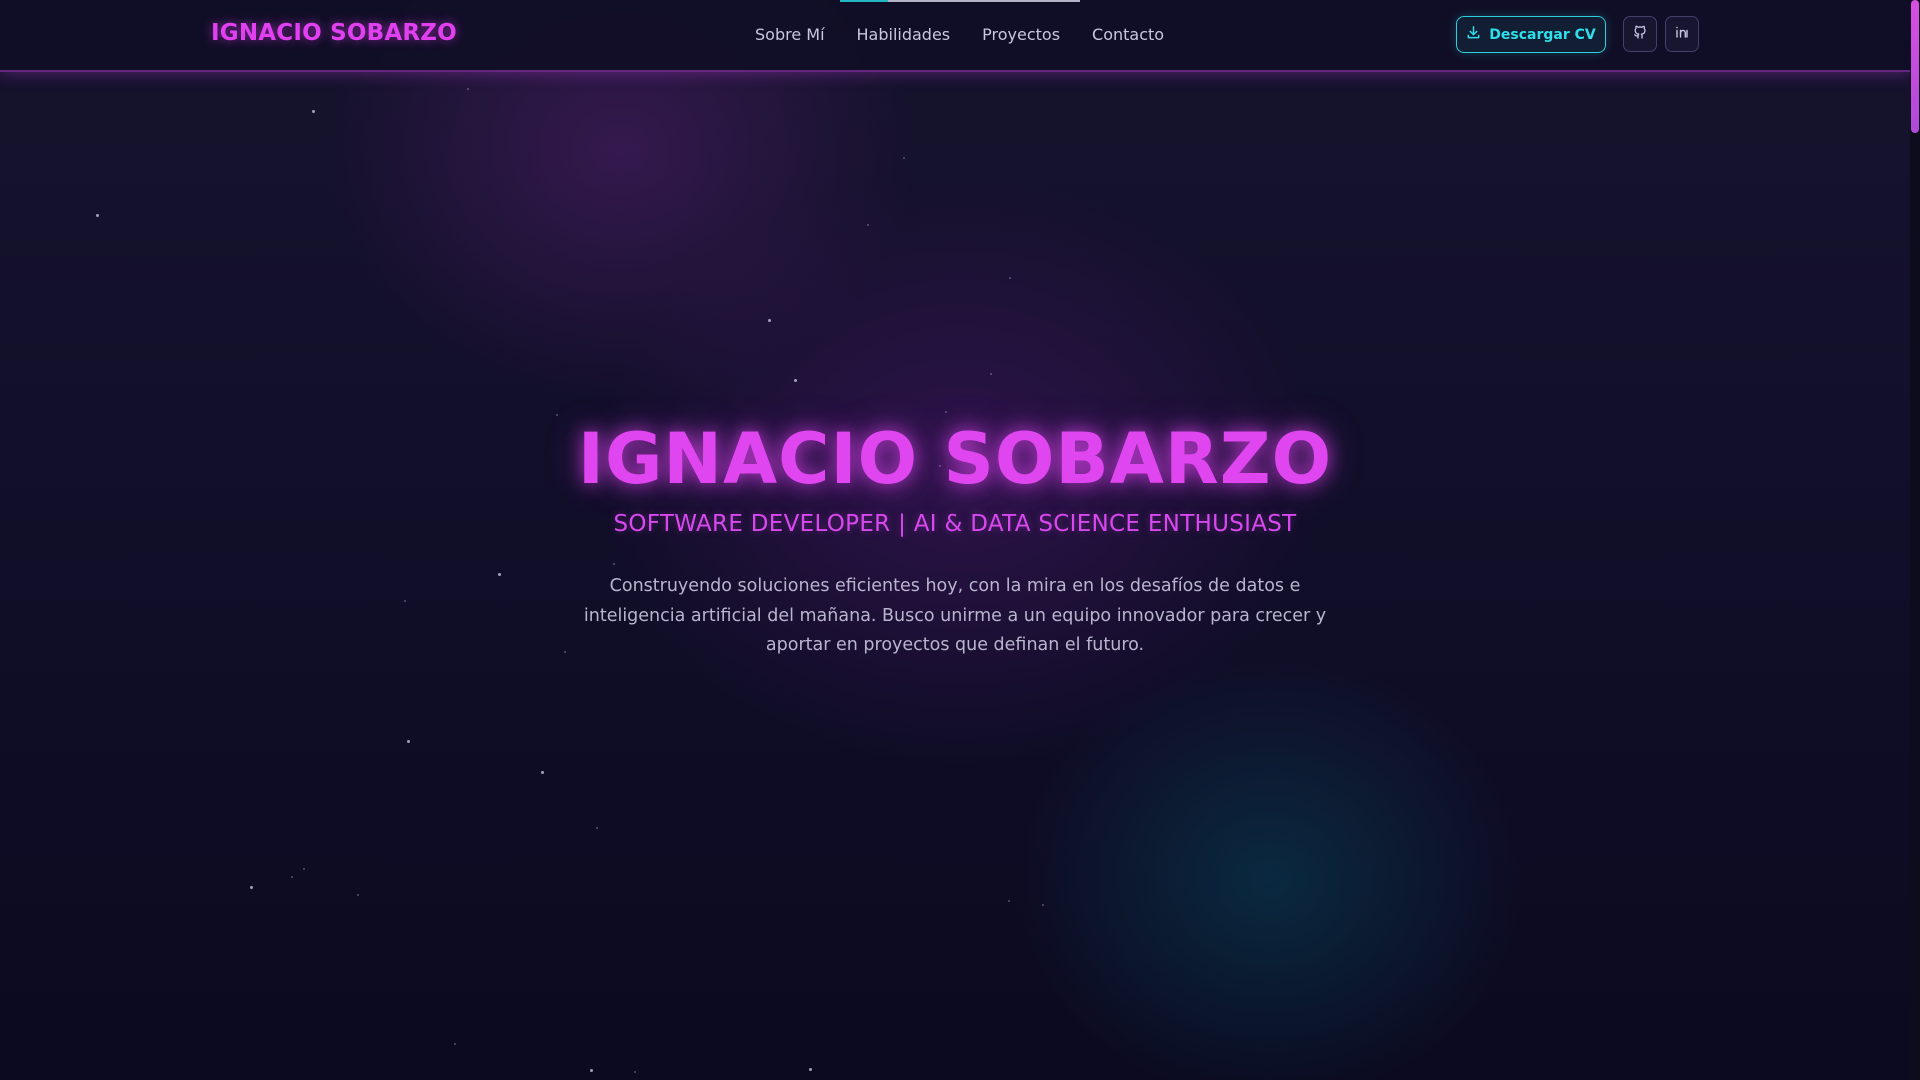 This screenshot has height=1080, width=1920. What do you see at coordinates (960, 1) in the screenshot?
I see `scroll-progress-bar` at bounding box center [960, 1].